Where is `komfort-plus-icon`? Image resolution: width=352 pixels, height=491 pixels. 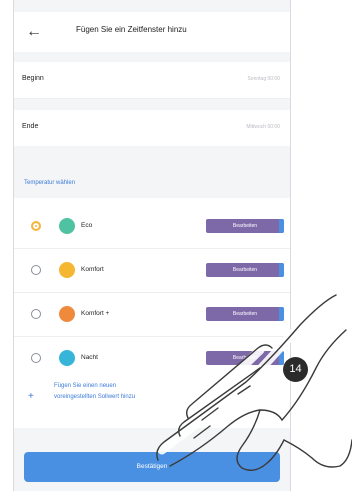 komfort-plus-icon is located at coordinates (67, 314).